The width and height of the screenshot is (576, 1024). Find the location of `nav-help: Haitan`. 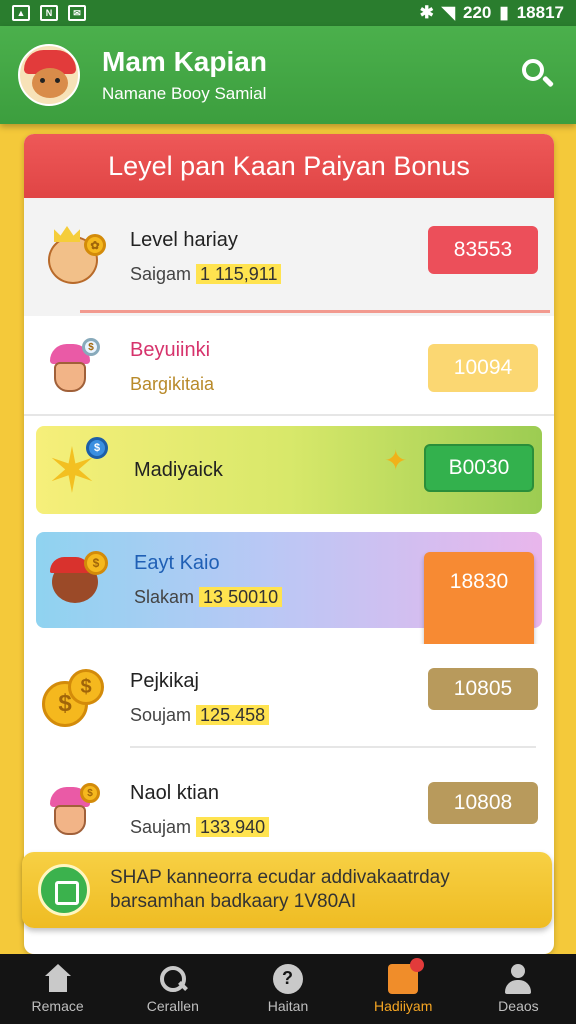

nav-help: Haitan is located at coordinates (287, 989).